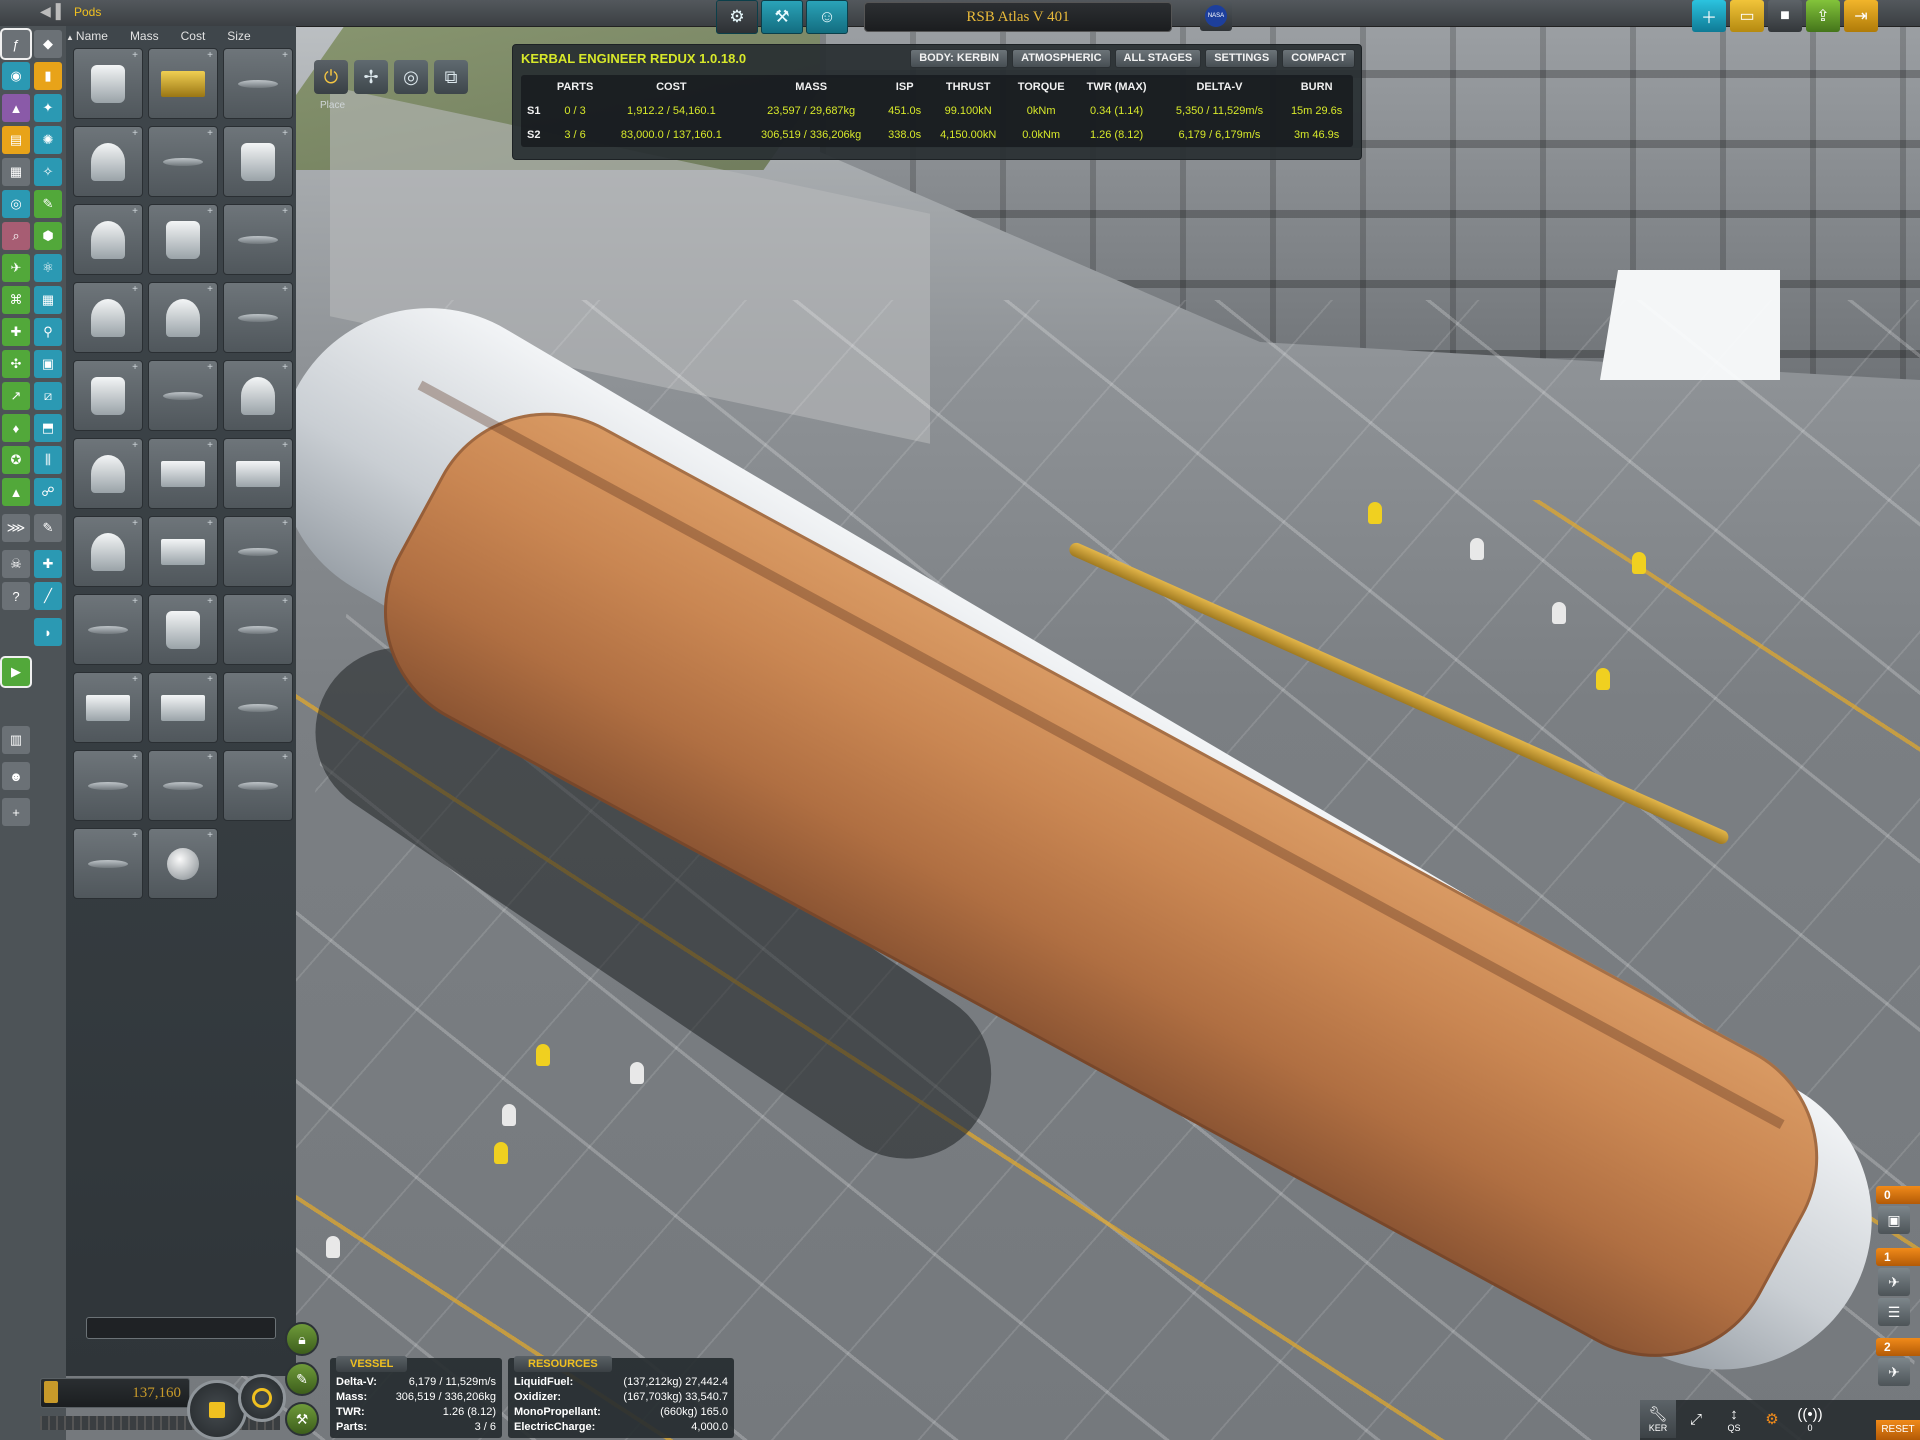 This screenshot has width=1920, height=1440. I want to click on ker-settings-button: SETTINGS, so click(1242, 58).